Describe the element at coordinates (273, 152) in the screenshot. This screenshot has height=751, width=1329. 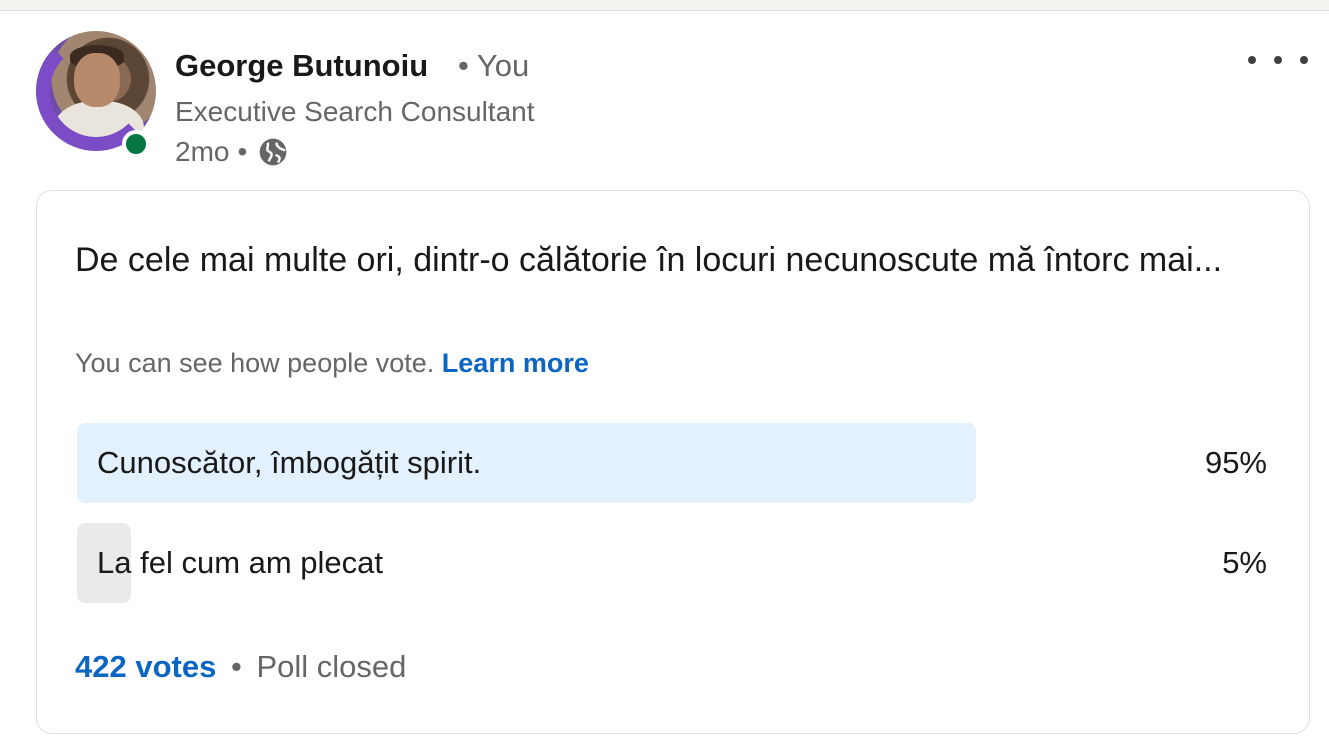
I see `globe-icon` at that location.